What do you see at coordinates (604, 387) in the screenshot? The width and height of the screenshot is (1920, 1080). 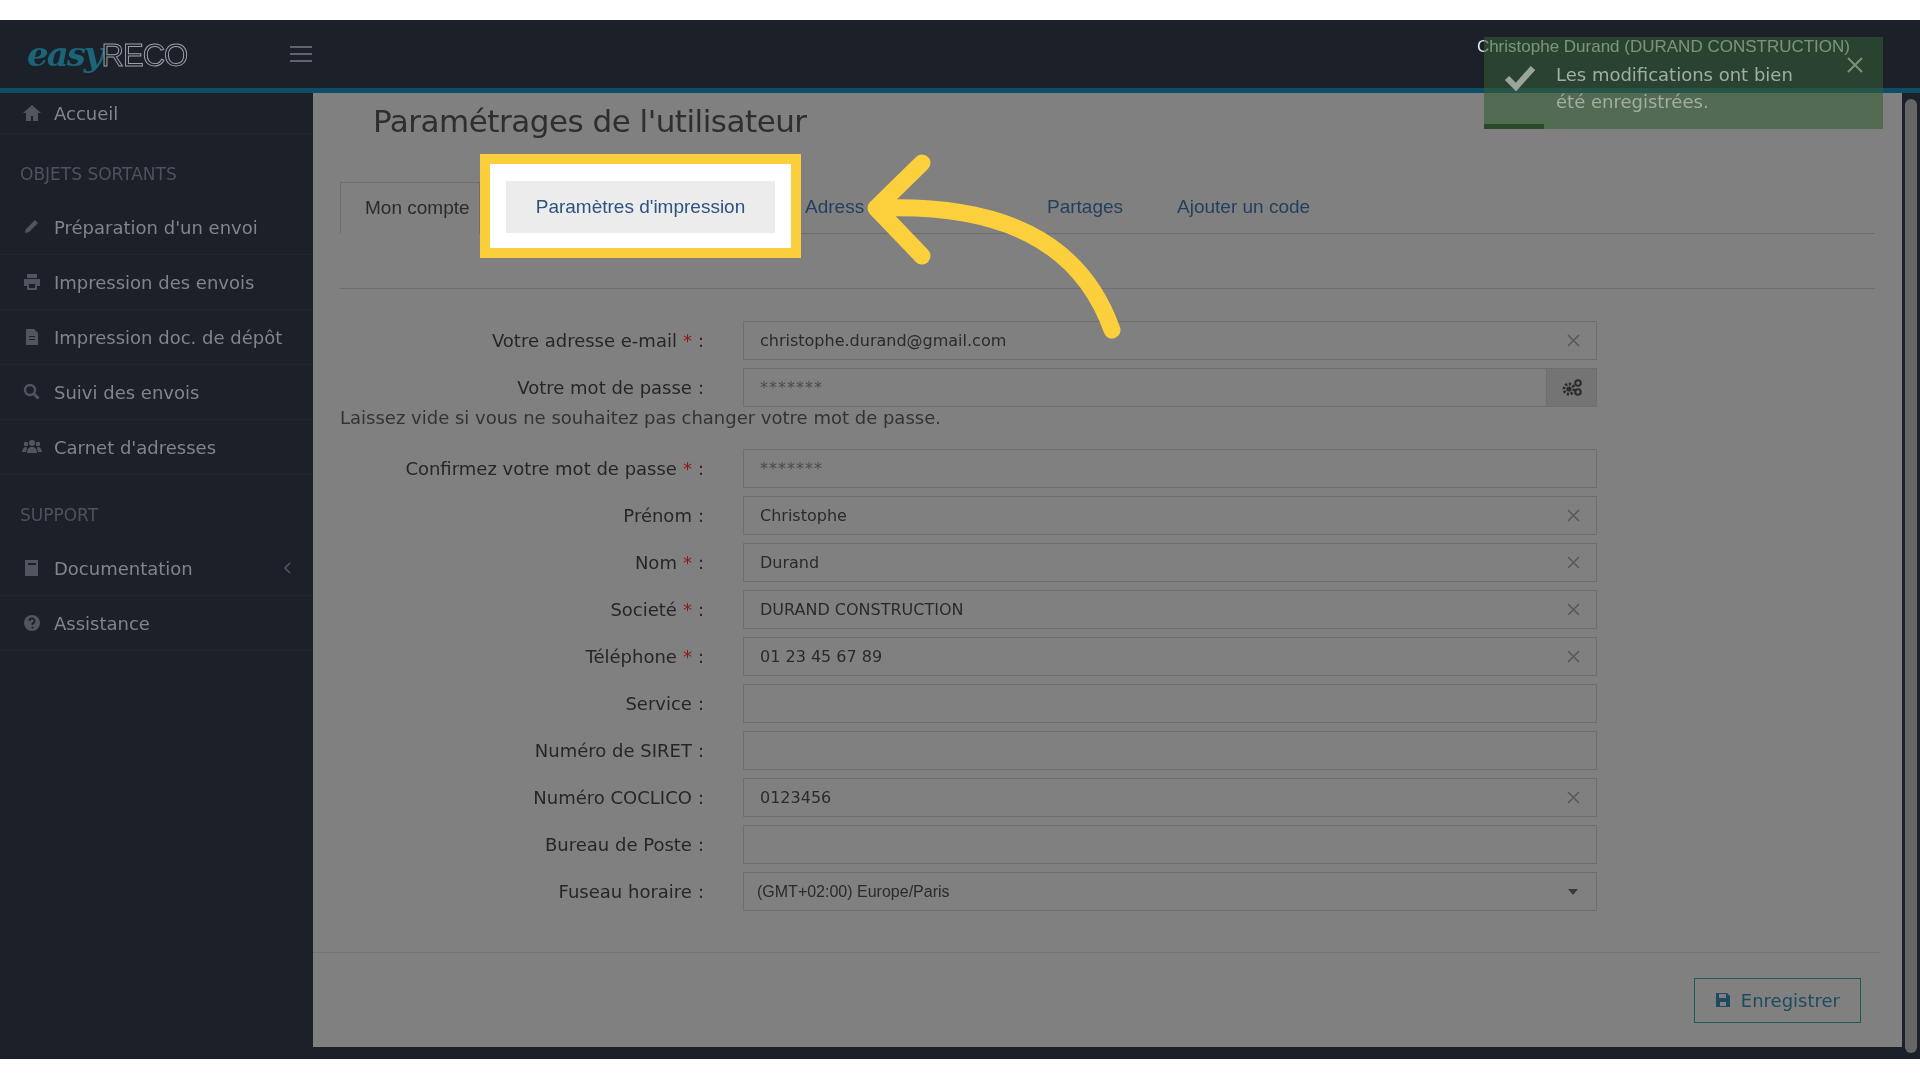 I see `field-label: Votre mot de passe` at bounding box center [604, 387].